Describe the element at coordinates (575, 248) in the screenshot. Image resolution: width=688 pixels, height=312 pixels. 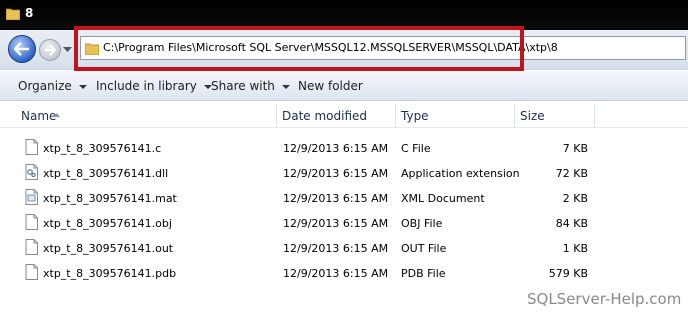
I see `file-size: 1 KB` at that location.